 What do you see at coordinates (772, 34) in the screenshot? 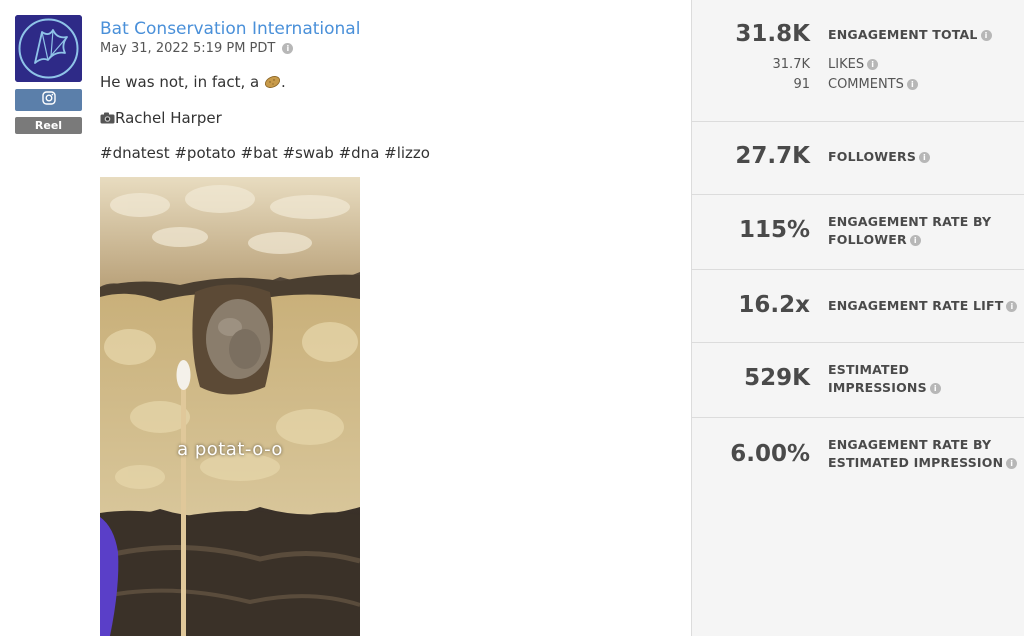
I see `engagement-total-value: 31.8K` at bounding box center [772, 34].